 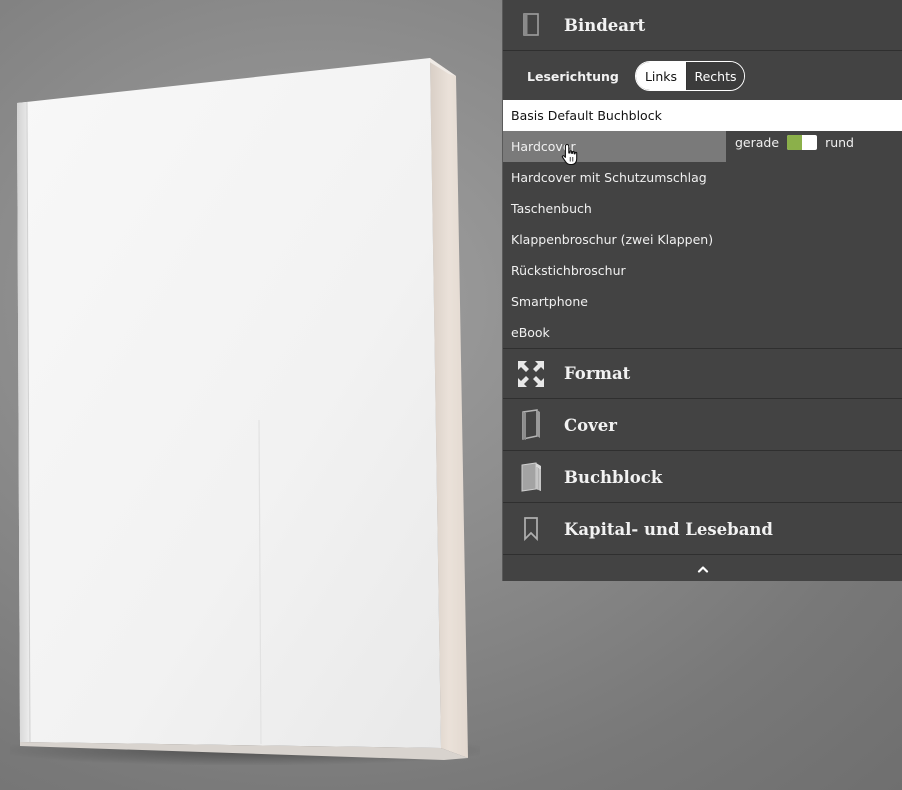 I want to click on section-label-format: Format, so click(x=597, y=373).